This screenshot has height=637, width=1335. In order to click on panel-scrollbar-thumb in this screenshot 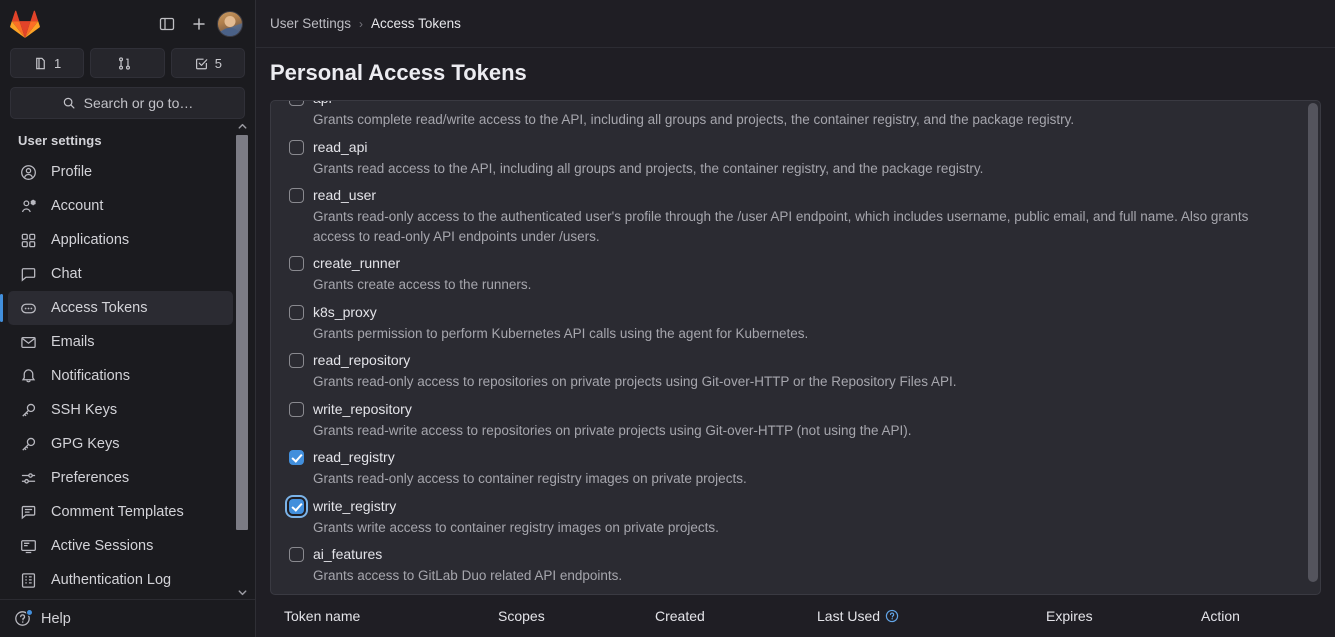, I will do `click(1313, 343)`.